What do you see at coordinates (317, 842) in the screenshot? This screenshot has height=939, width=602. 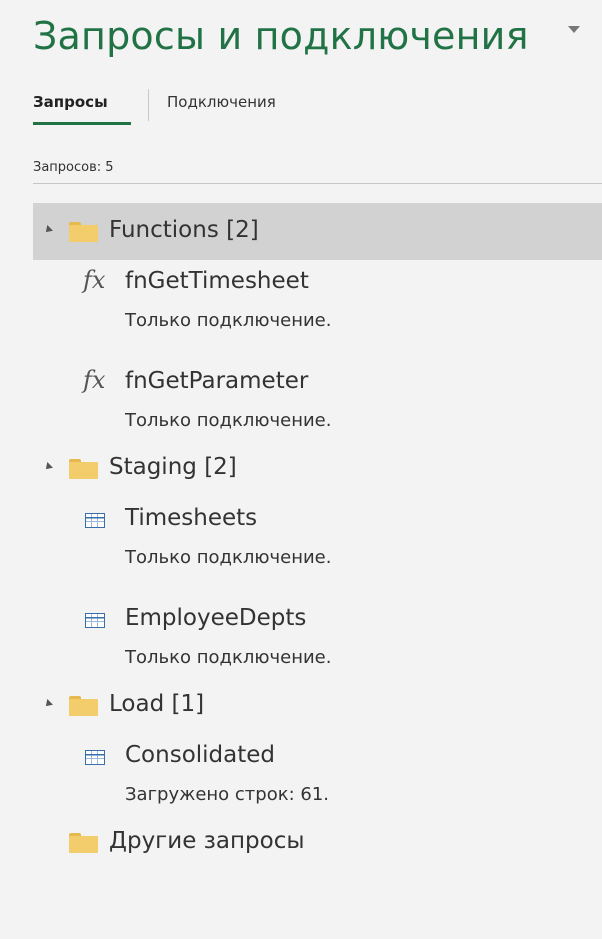 I see `group-other-queries: Другие запросы` at bounding box center [317, 842].